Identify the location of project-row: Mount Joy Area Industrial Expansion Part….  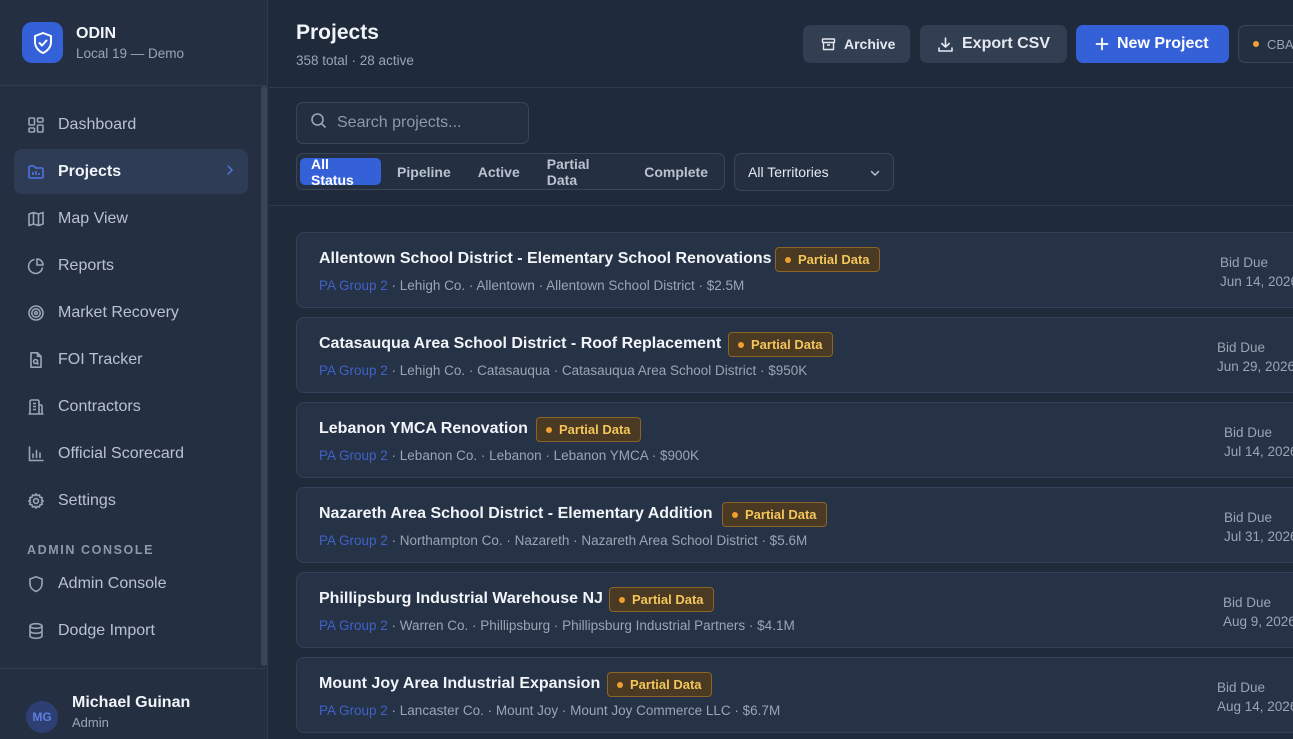
(794, 695).